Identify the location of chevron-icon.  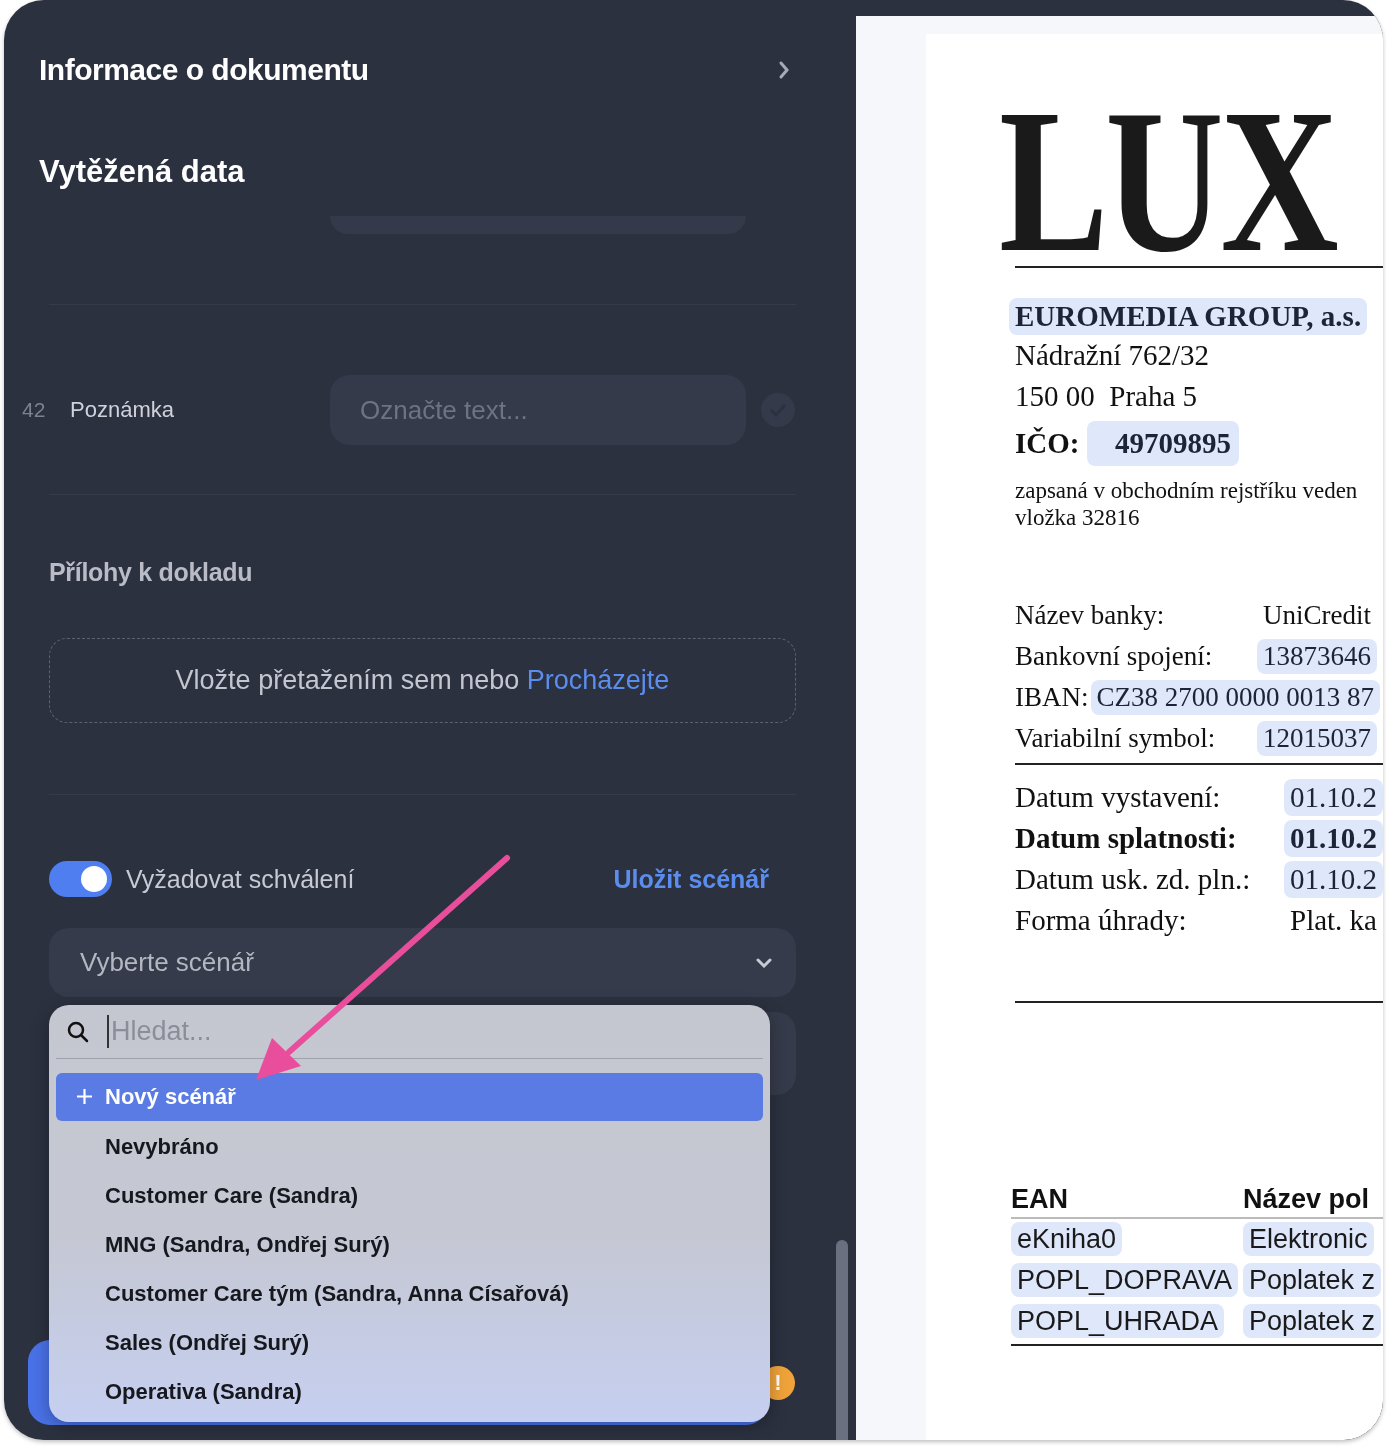
(784, 70).